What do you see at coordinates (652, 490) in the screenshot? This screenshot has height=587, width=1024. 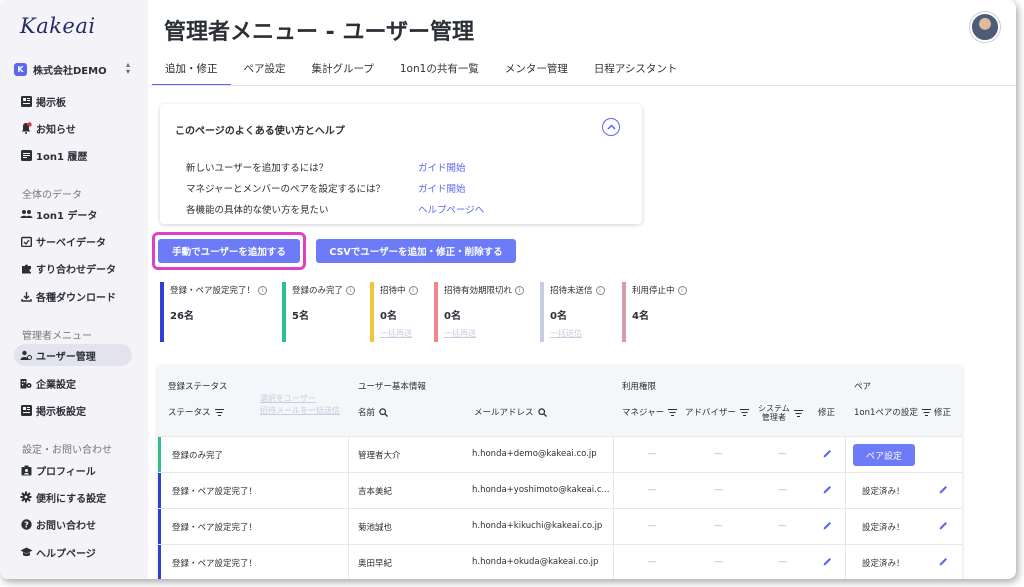 I see `cell-manager: —` at bounding box center [652, 490].